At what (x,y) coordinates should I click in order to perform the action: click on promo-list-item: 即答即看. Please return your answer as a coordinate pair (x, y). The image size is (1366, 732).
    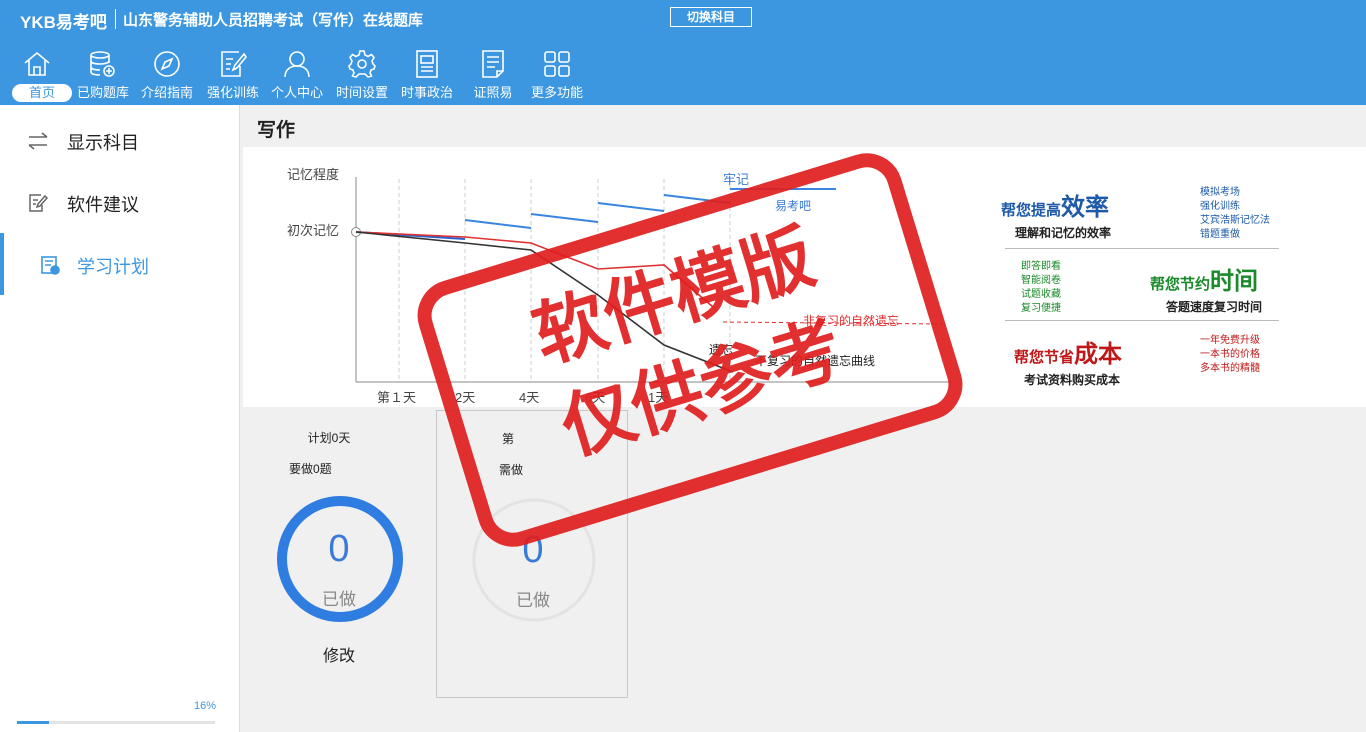
    Looking at the image, I should click on (1041, 266).